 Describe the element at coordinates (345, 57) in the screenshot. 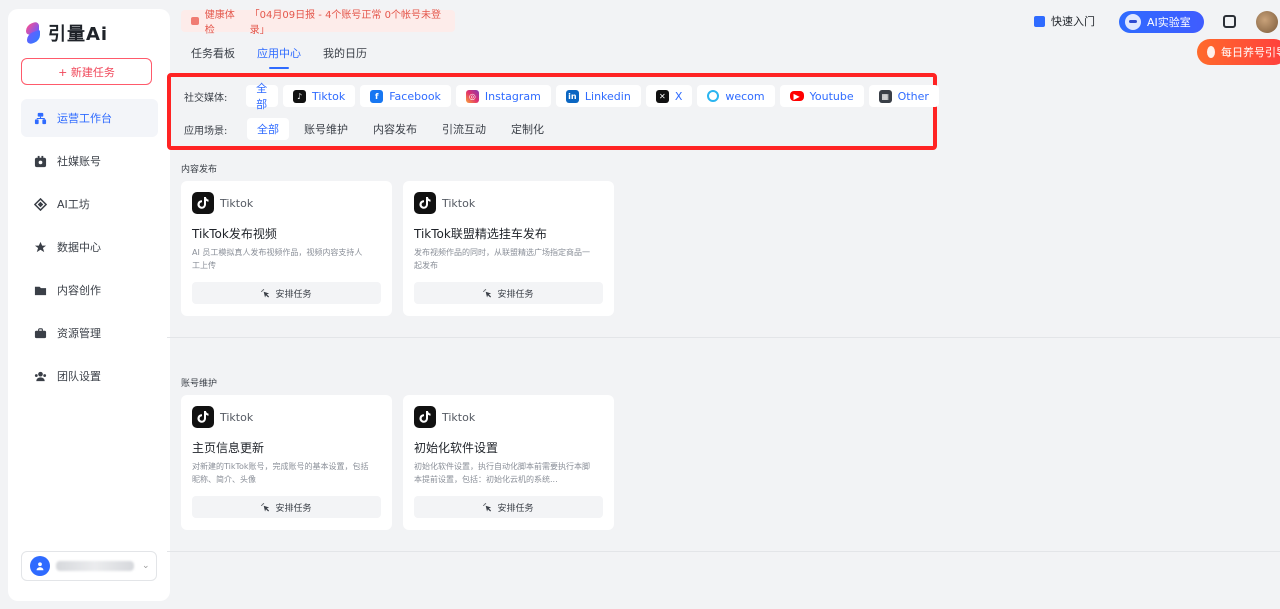

I see `tab-my-calendar: 我的日历` at that location.